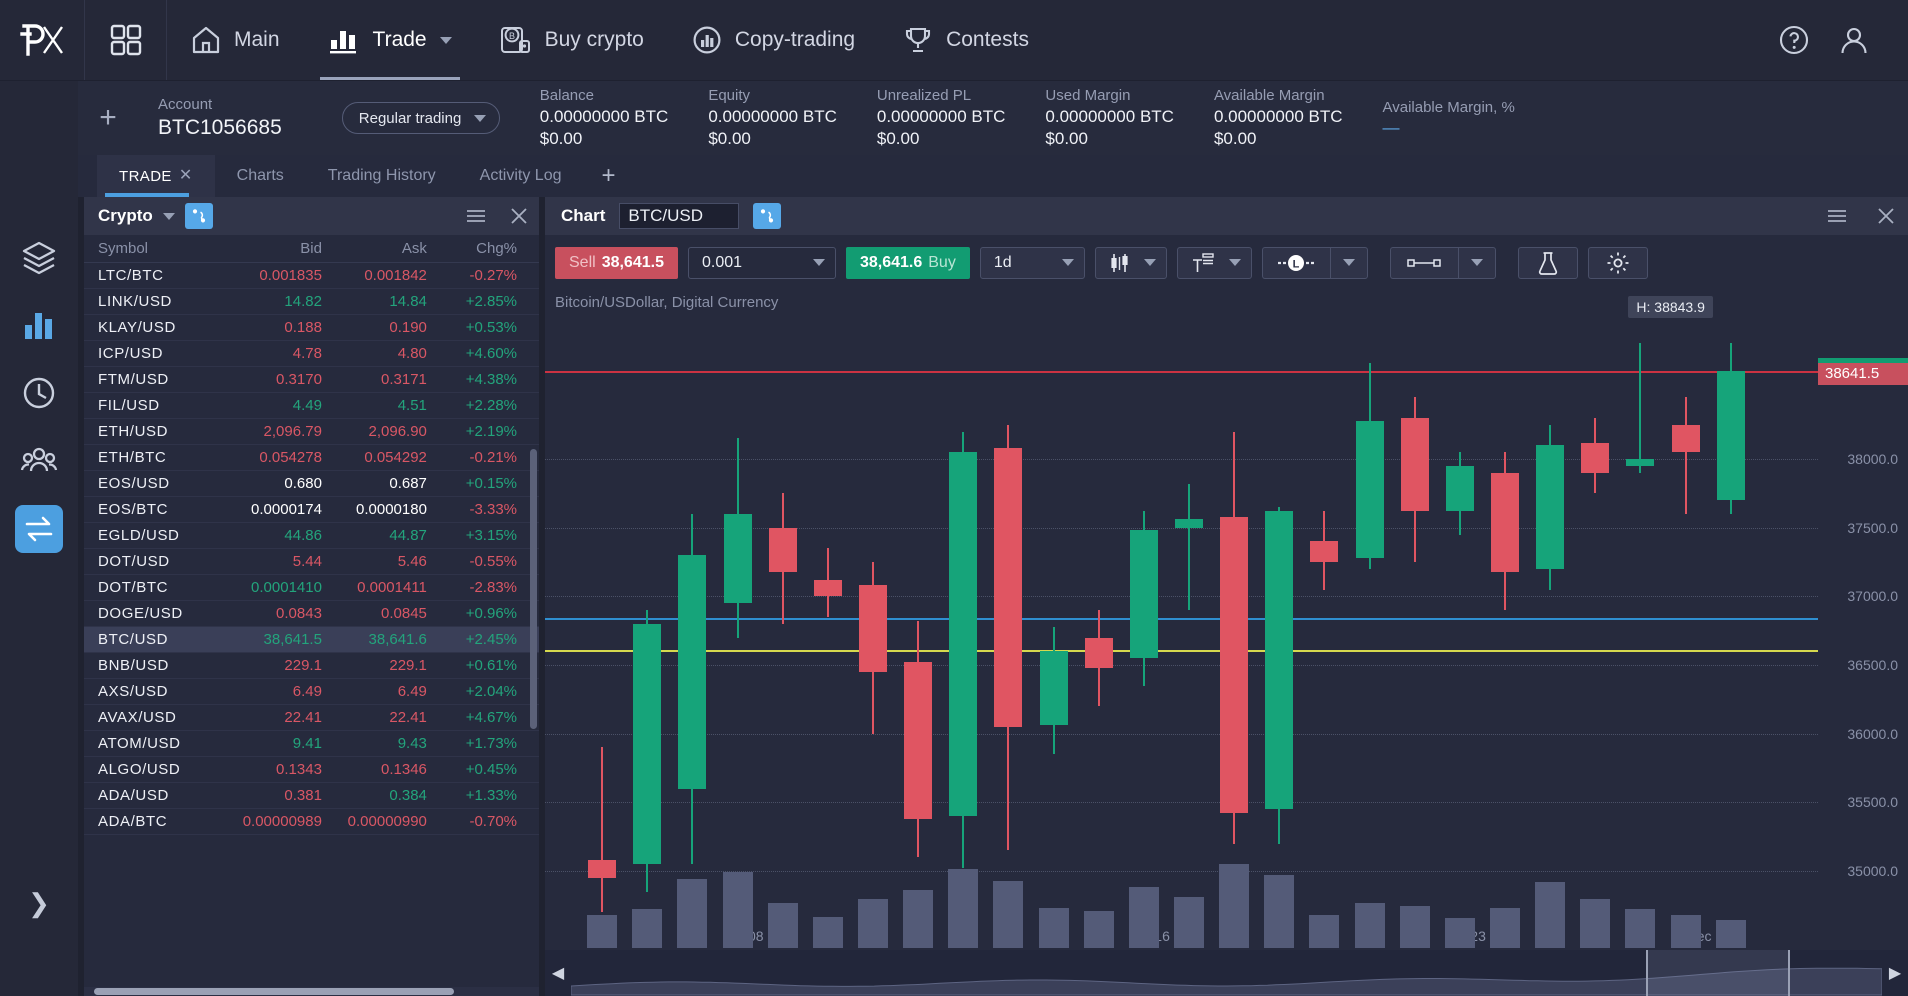 This screenshot has height=996, width=1908. What do you see at coordinates (667, 302) in the screenshot?
I see `chart-subtitle: Bitcoin/USDollar, Digital Currency` at bounding box center [667, 302].